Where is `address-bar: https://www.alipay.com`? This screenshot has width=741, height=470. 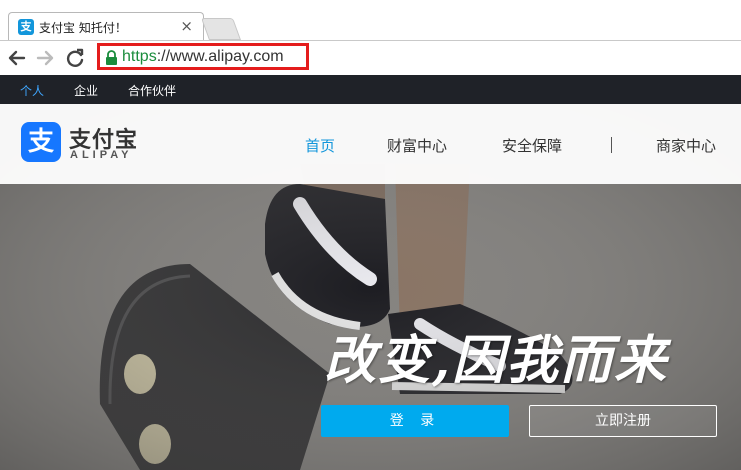
address-bar: https://www.alipay.com is located at coordinates (203, 56).